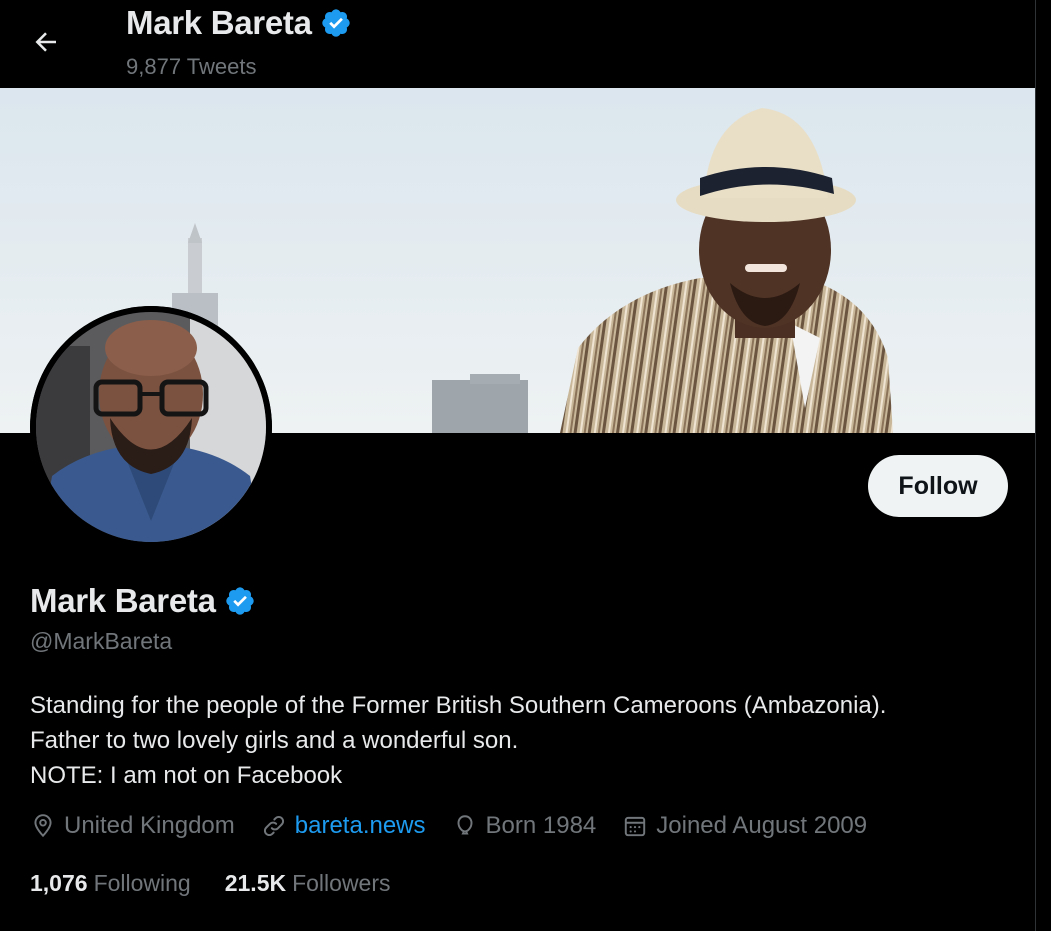 The image size is (1051, 931). I want to click on header-name-row: Mark Bareta, so click(239, 23).